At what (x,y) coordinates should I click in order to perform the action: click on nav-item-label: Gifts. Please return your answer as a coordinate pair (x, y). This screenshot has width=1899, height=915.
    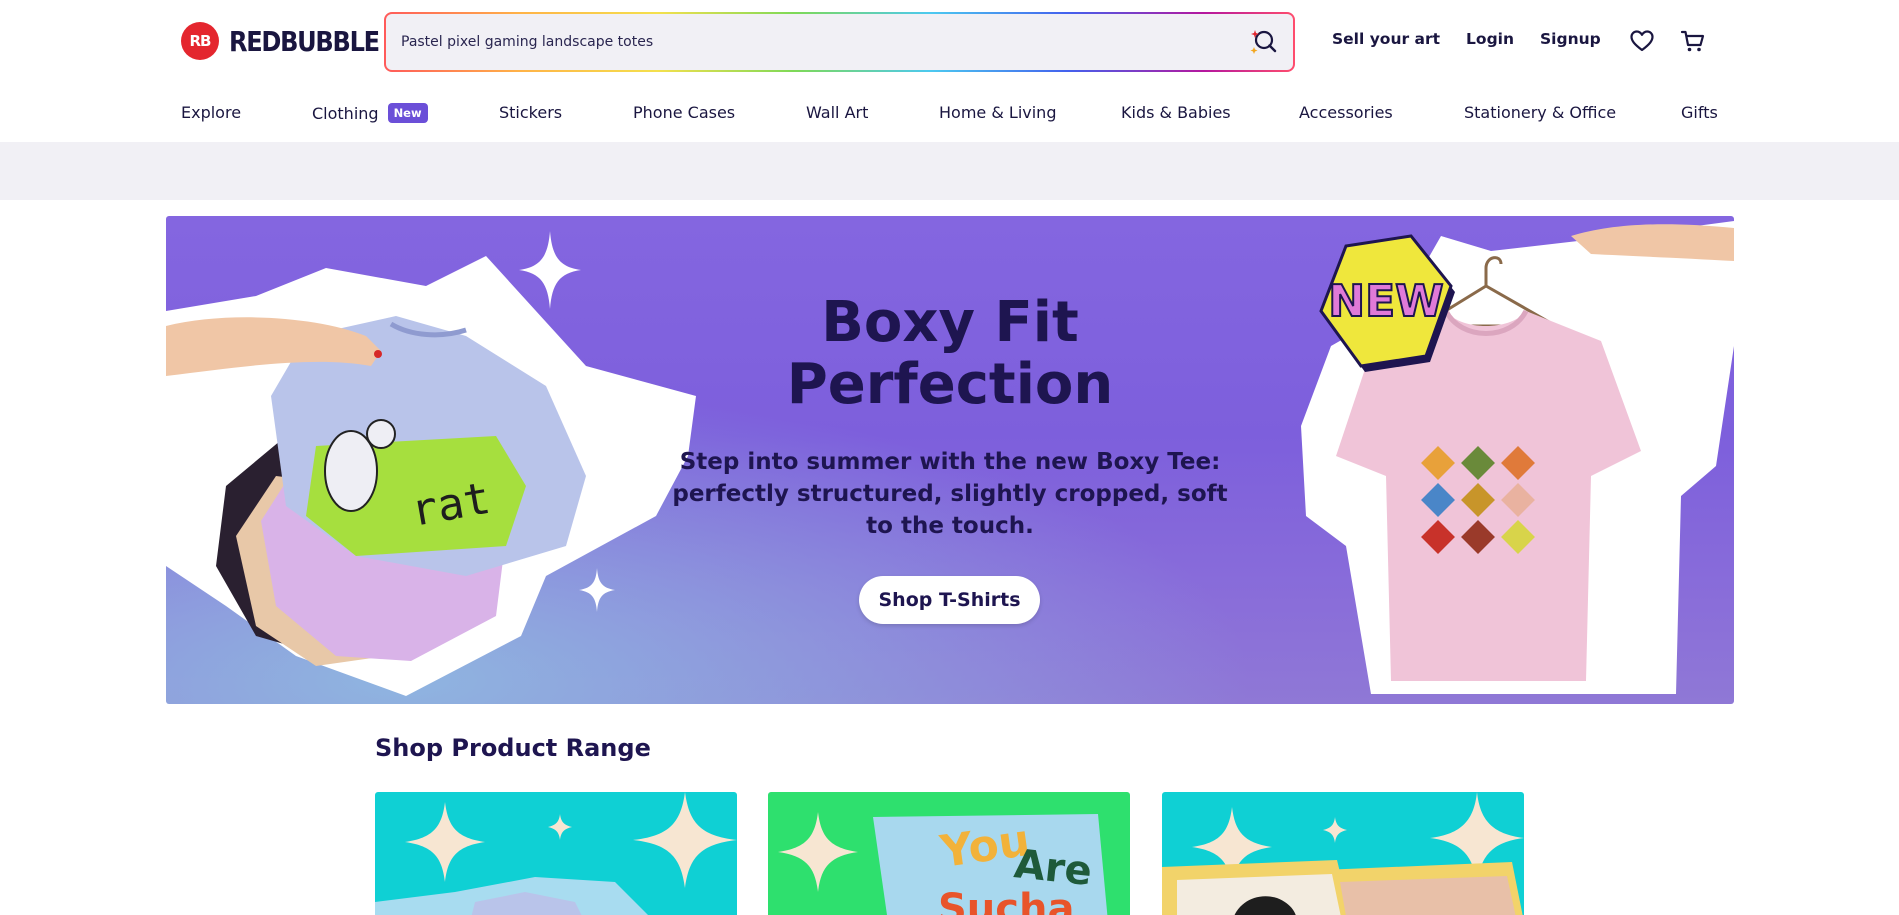
    Looking at the image, I should click on (1699, 112).